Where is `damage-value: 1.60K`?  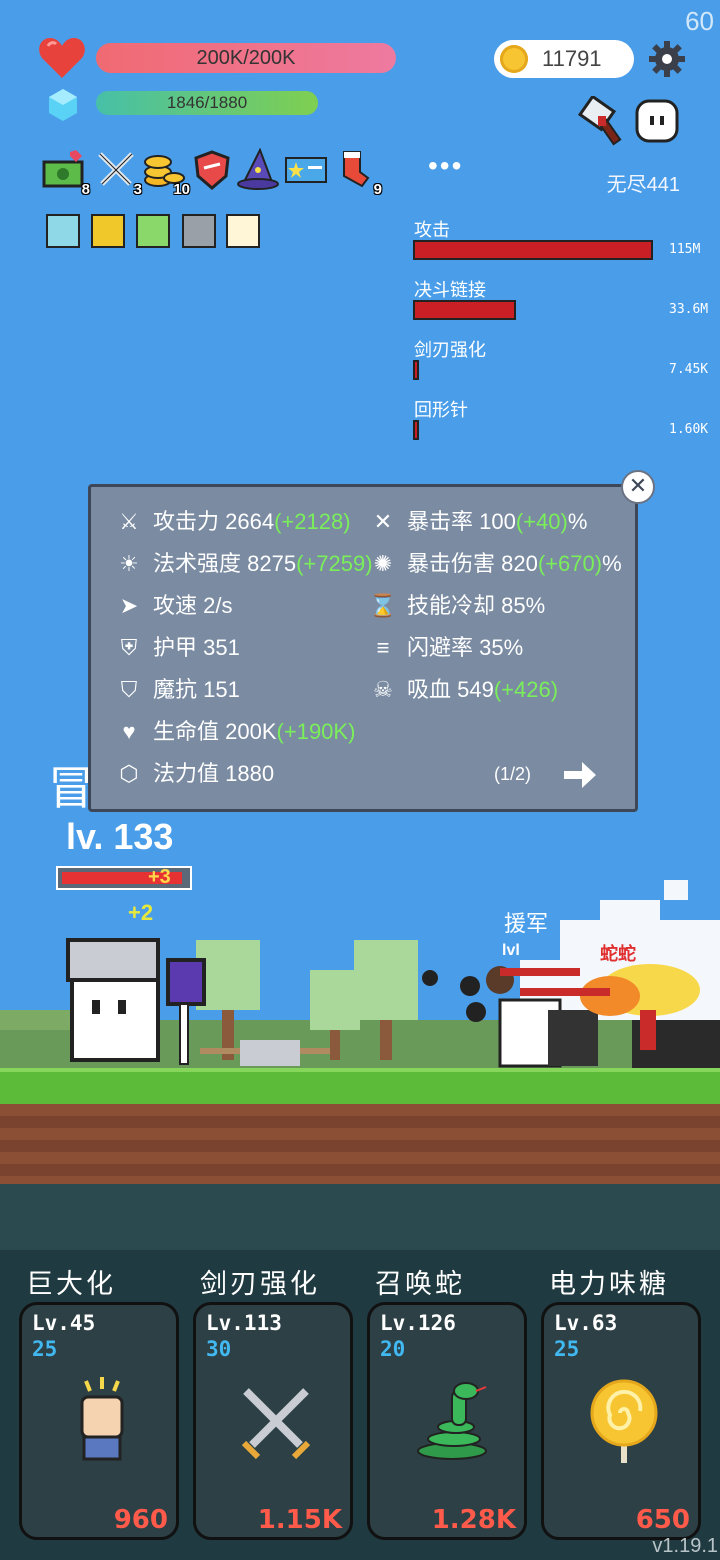
damage-value: 1.60K is located at coordinates (689, 429).